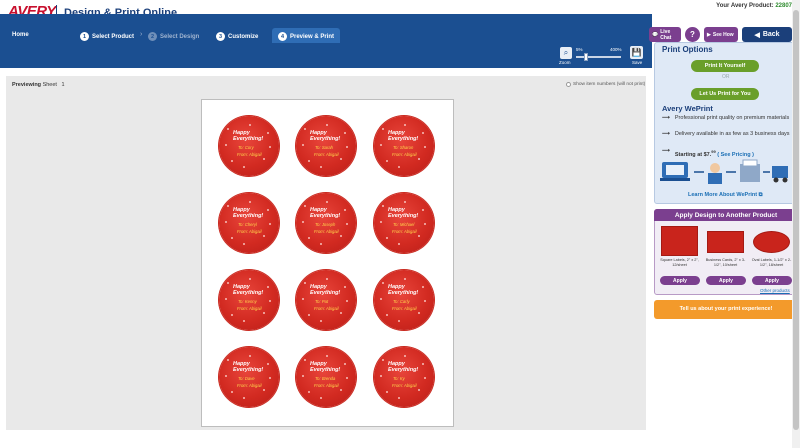  Describe the element at coordinates (306, 36) in the screenshot. I see `step-preview-print: 4 Preview & Print` at that location.